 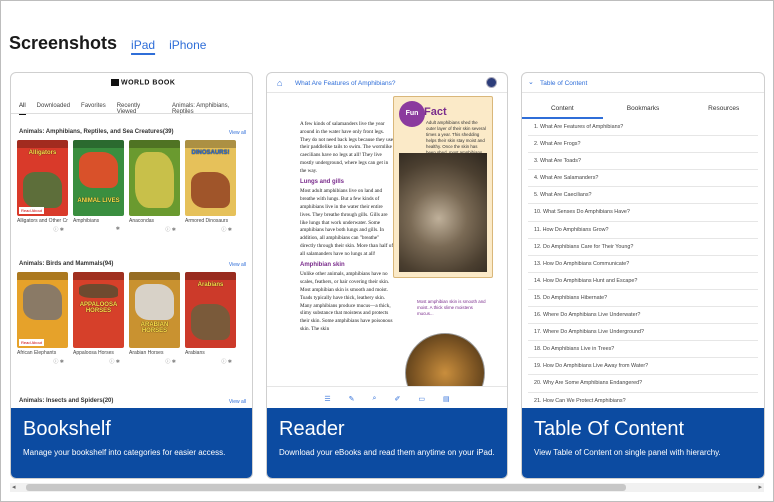 I want to click on search-icon: ⌕, so click(x=374, y=398).